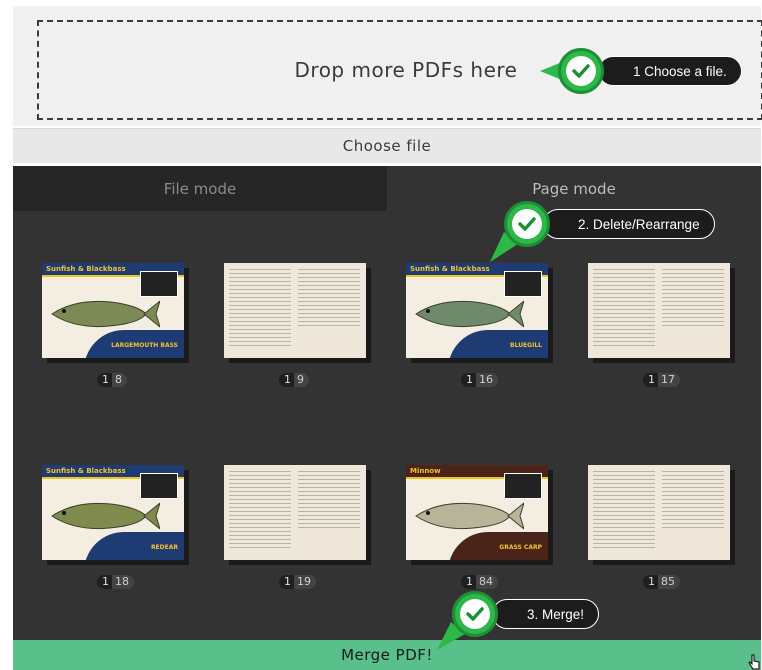  What do you see at coordinates (119, 380) in the screenshot?
I see `page-number: 8` at bounding box center [119, 380].